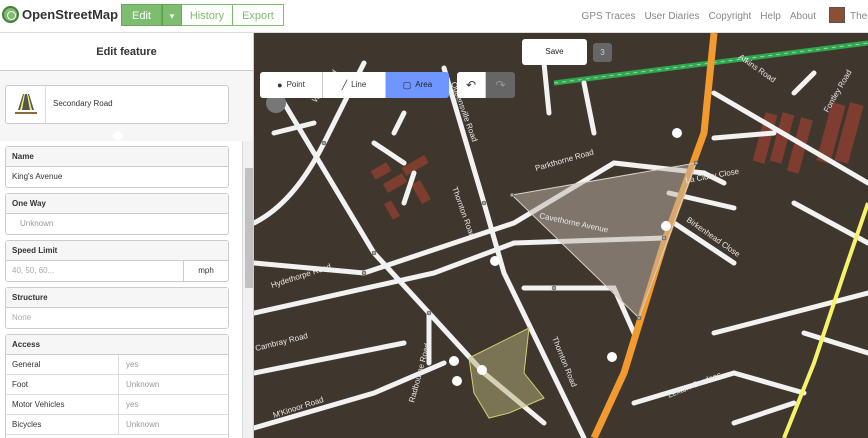 This screenshot has height=438, width=868. I want to click on site-logo: OpenStreetMap, so click(60, 14).